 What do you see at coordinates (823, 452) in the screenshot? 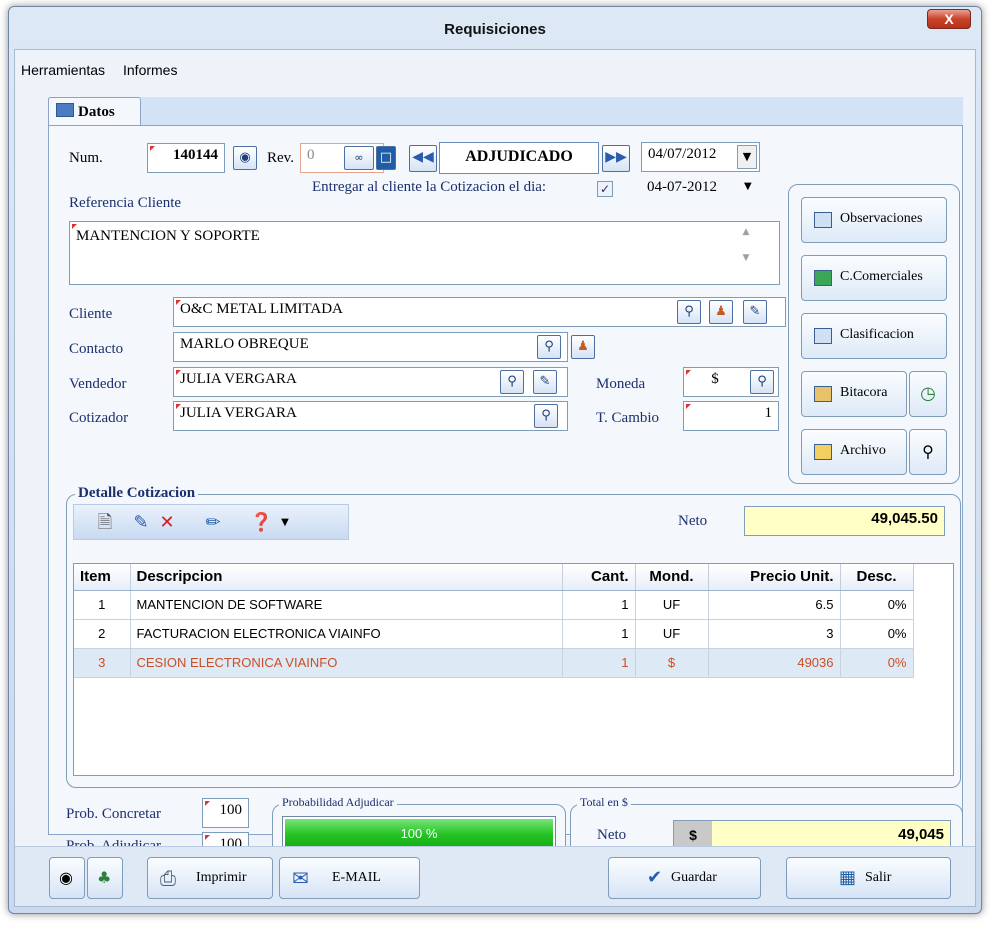
I see `folder-icon` at bounding box center [823, 452].